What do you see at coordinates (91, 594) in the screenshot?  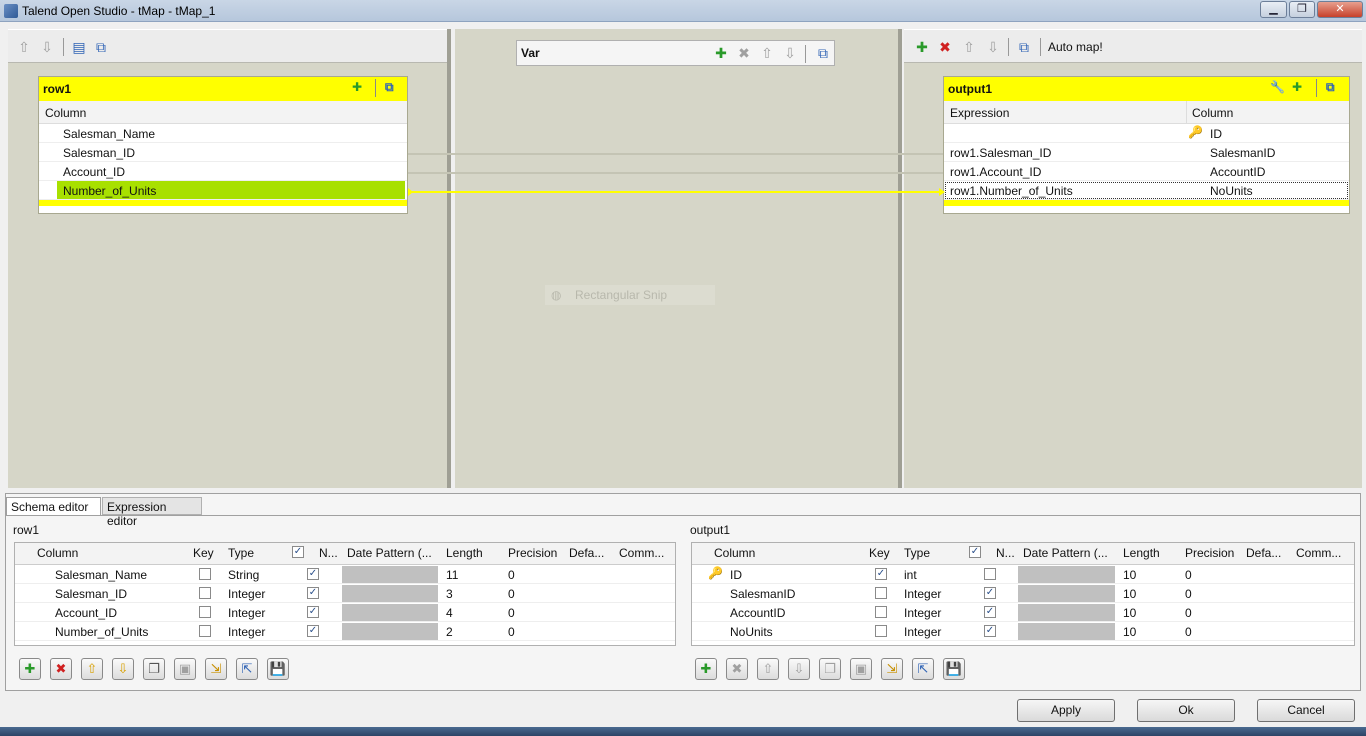 I see `cell-column: Salesman_ID` at bounding box center [91, 594].